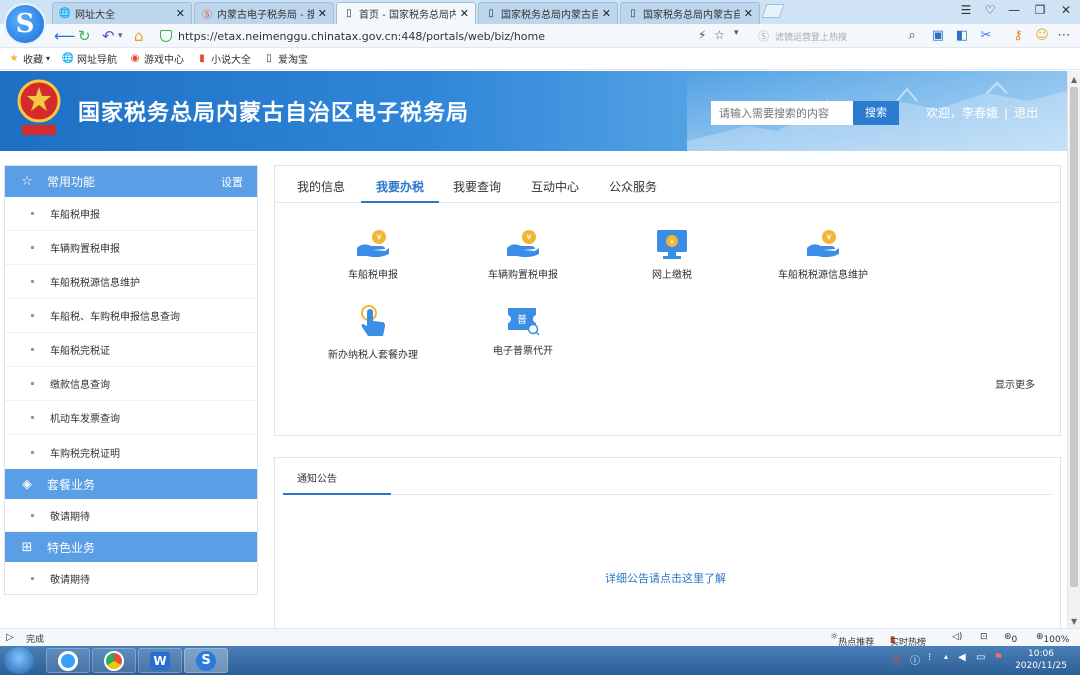 Image resolution: width=1080 pixels, height=675 pixels. What do you see at coordinates (962, 36) in the screenshot?
I see `translate-icon: ◧` at bounding box center [962, 36].